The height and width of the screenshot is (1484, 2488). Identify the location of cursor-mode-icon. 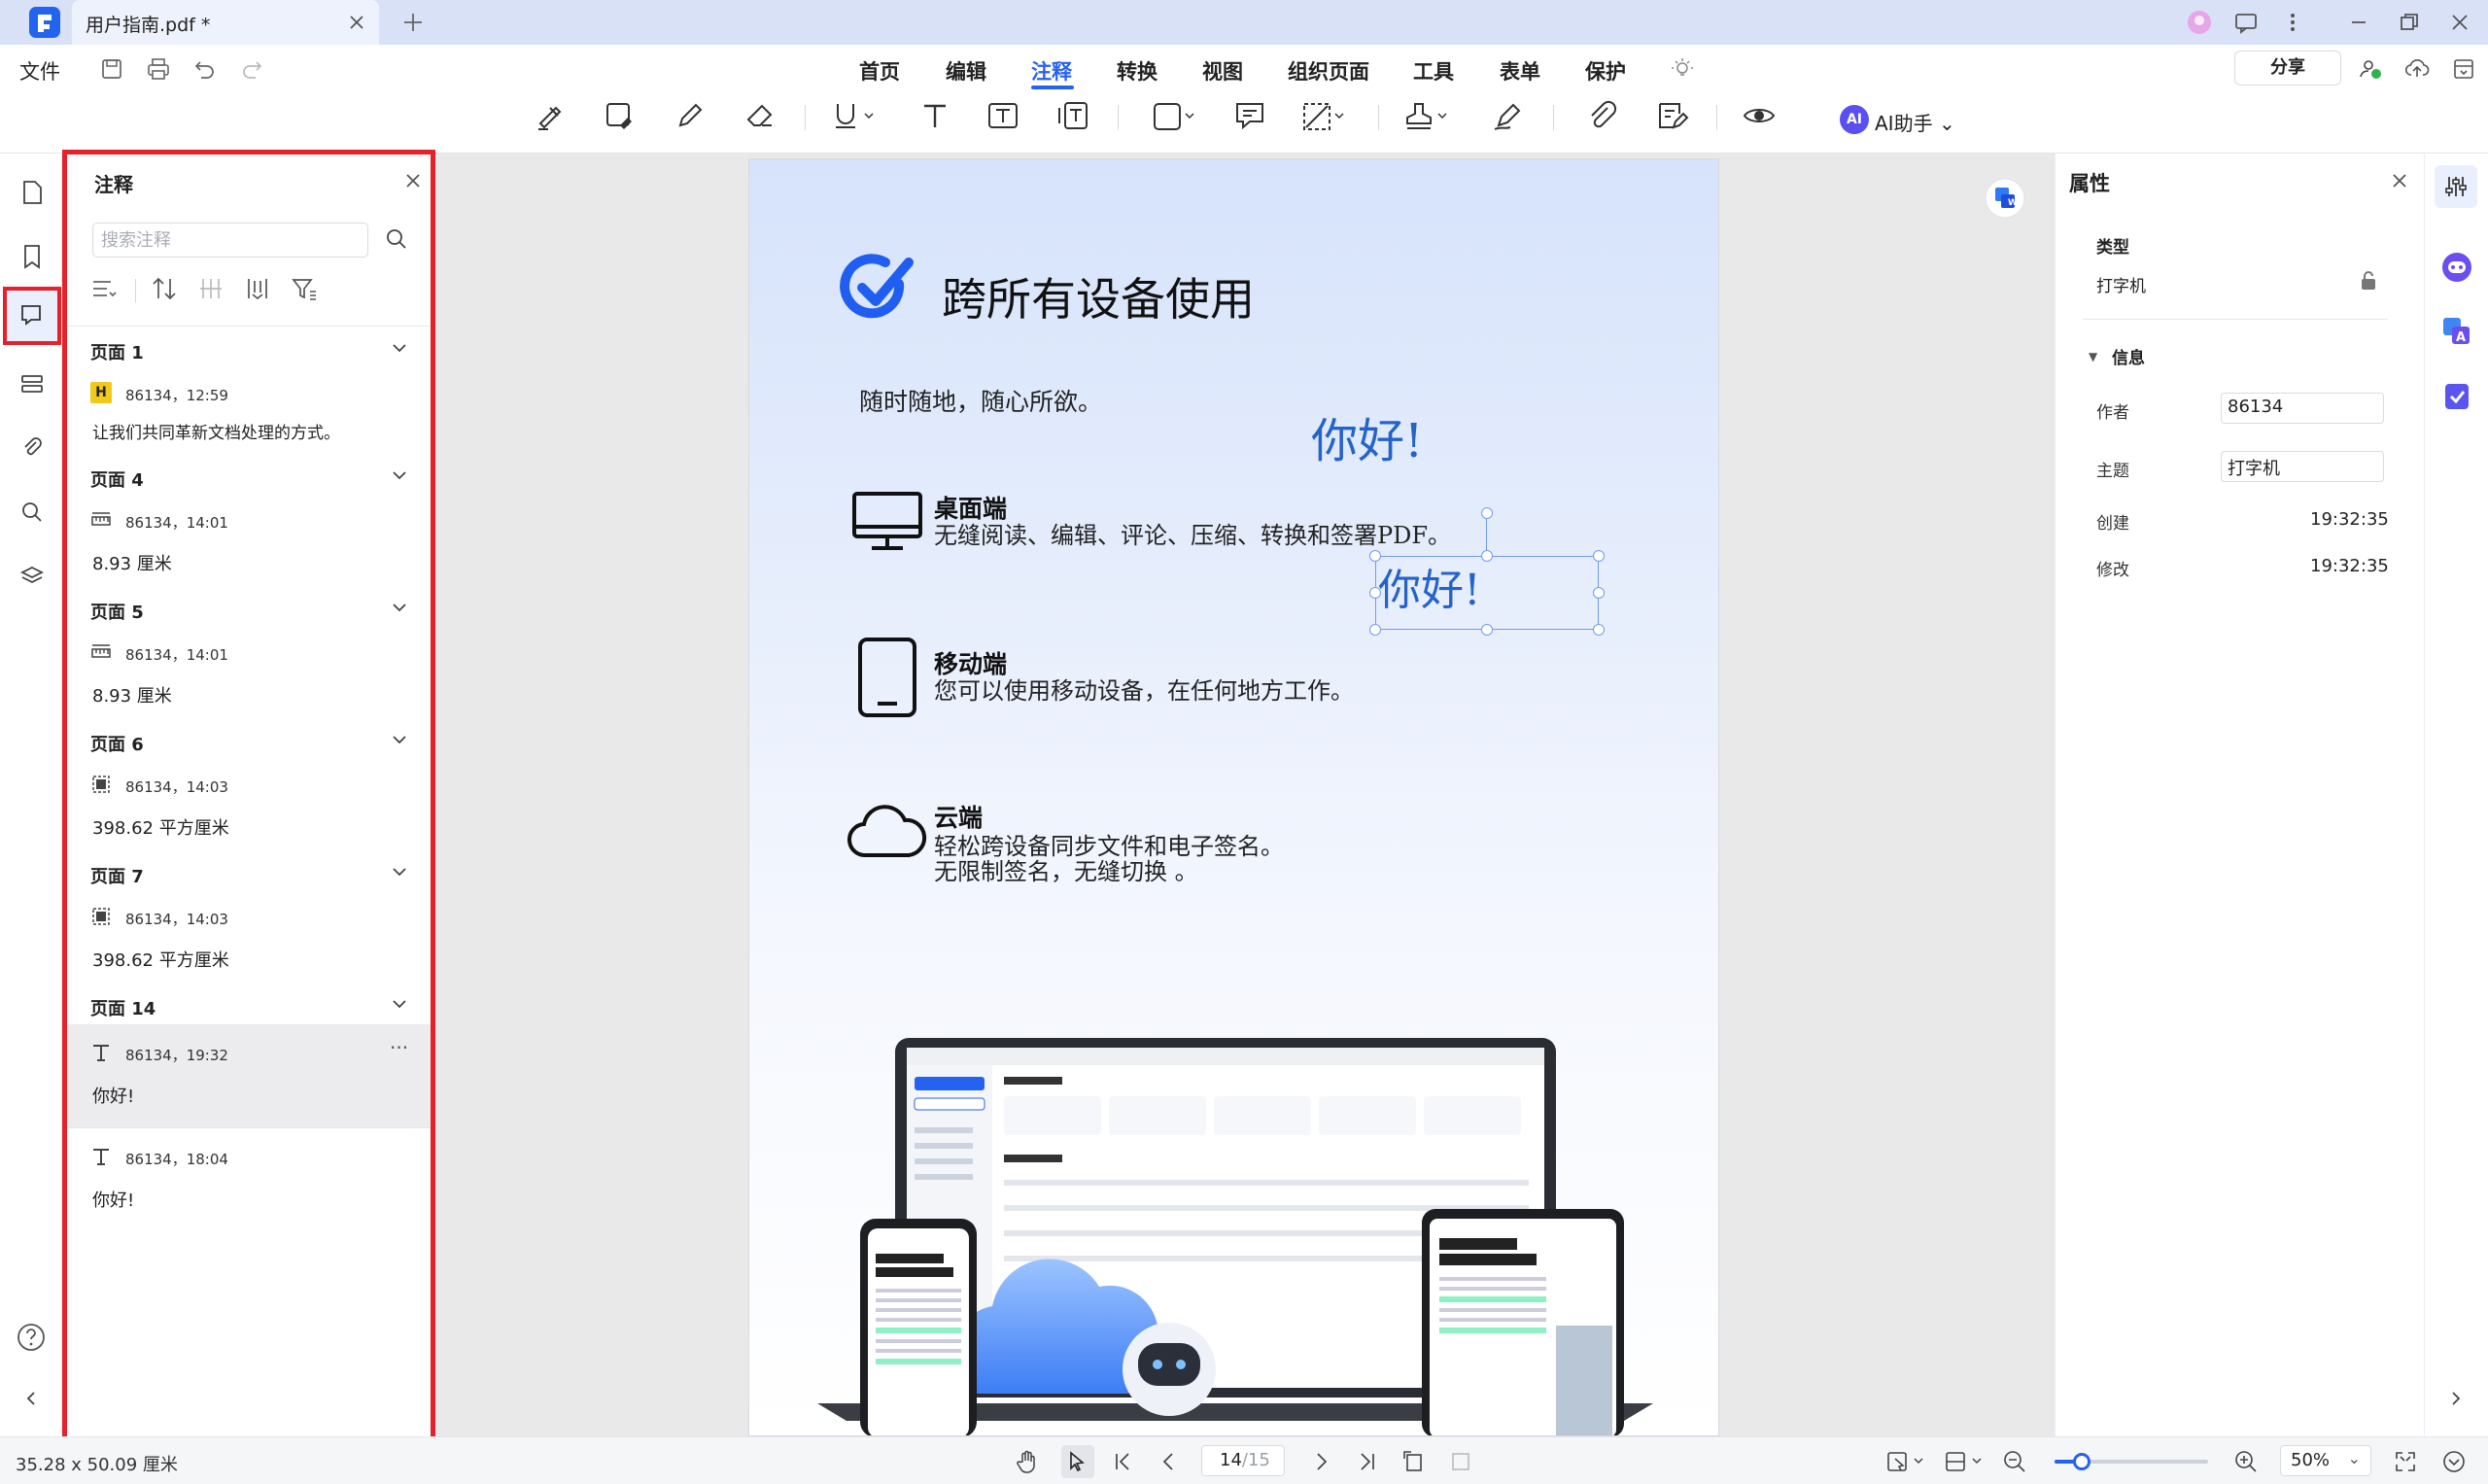
(1906, 1461).